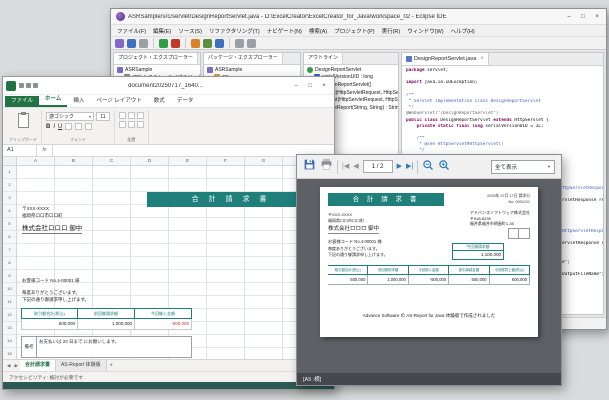 The width and height of the screenshot is (609, 400). What do you see at coordinates (162, 31) in the screenshot?
I see `menu-item: 編集(E)` at bounding box center [162, 31].